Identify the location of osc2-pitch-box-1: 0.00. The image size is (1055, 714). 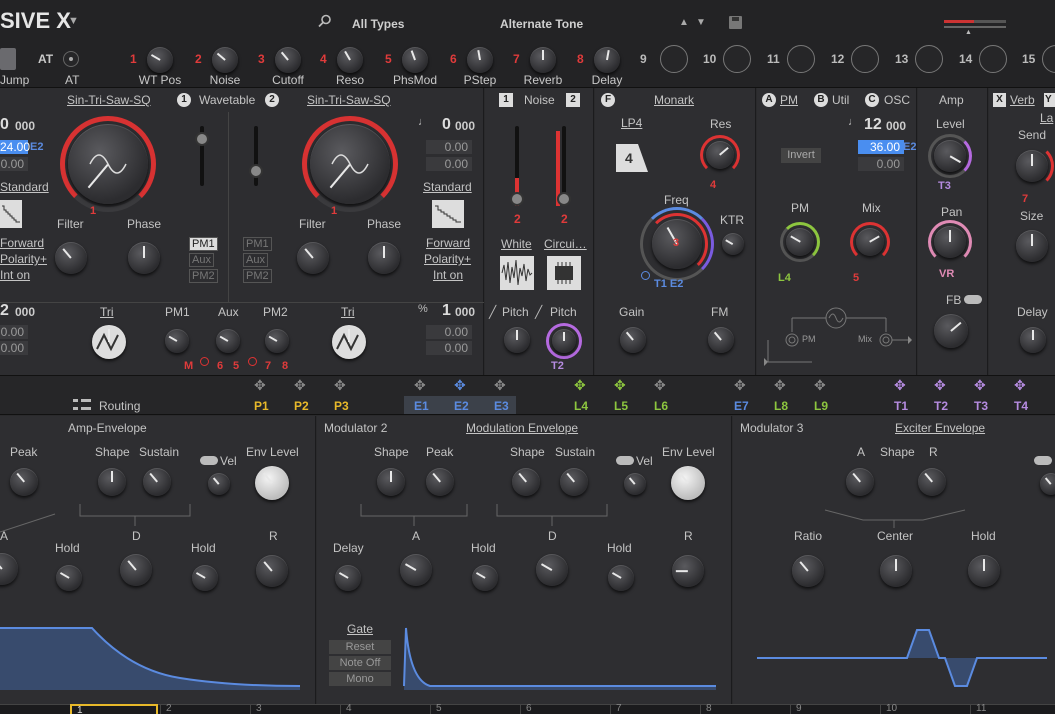
(449, 147).